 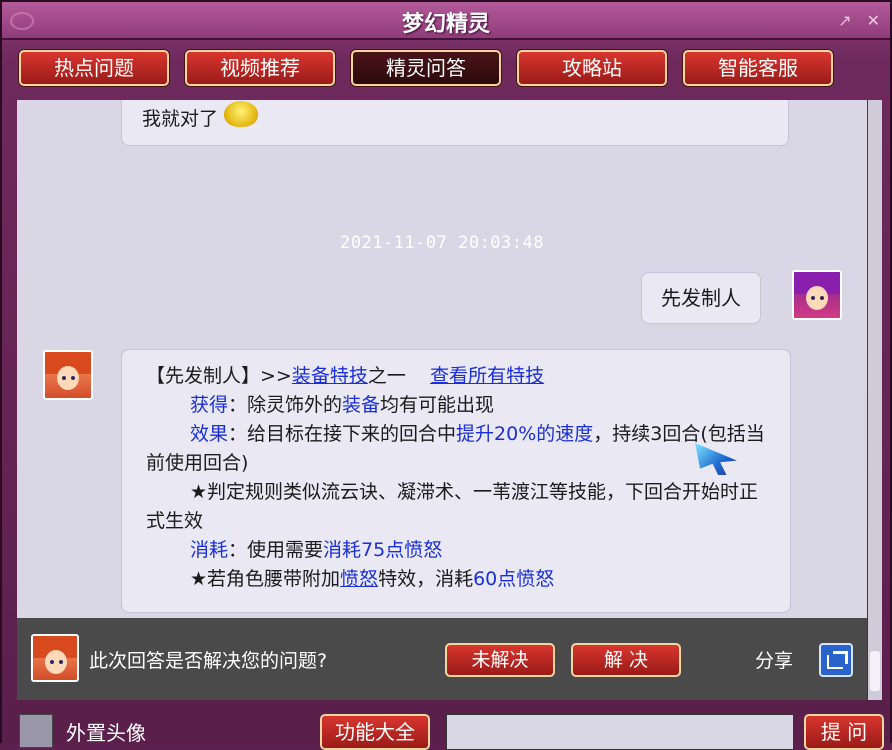 I want to click on share-label: 分享, so click(x=774, y=659).